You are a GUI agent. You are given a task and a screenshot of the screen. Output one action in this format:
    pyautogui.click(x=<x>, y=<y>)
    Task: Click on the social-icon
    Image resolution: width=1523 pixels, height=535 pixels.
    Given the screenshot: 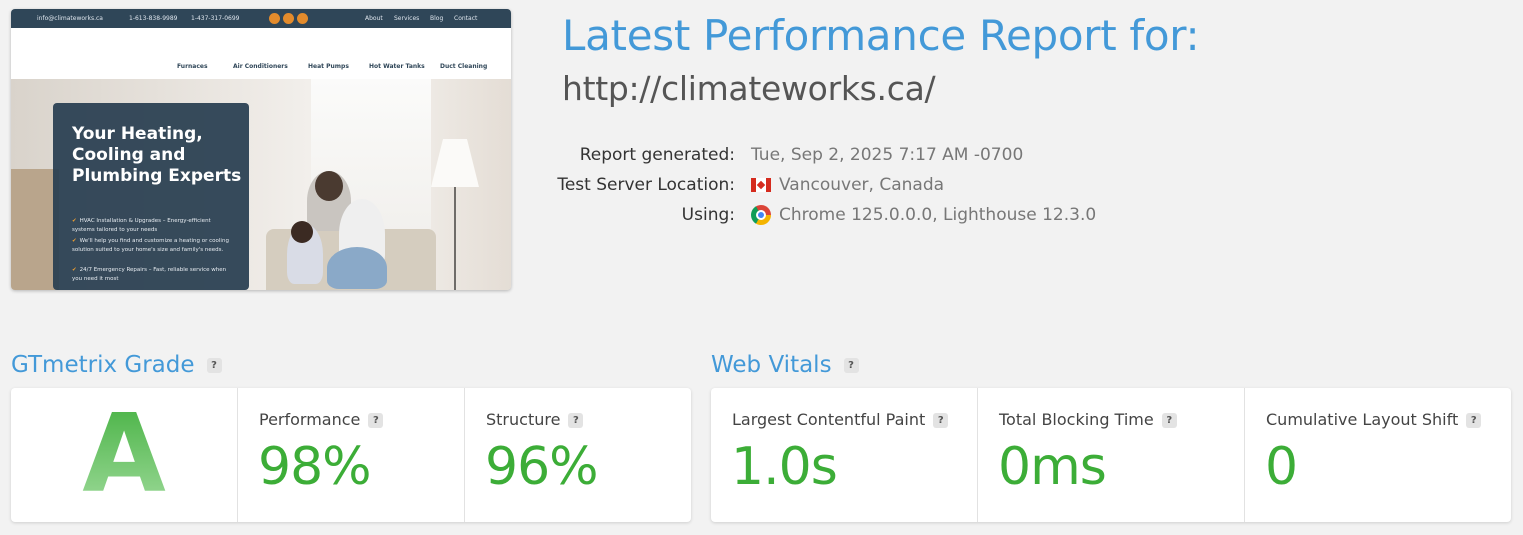 What is the action you would take?
    pyautogui.click(x=302, y=18)
    